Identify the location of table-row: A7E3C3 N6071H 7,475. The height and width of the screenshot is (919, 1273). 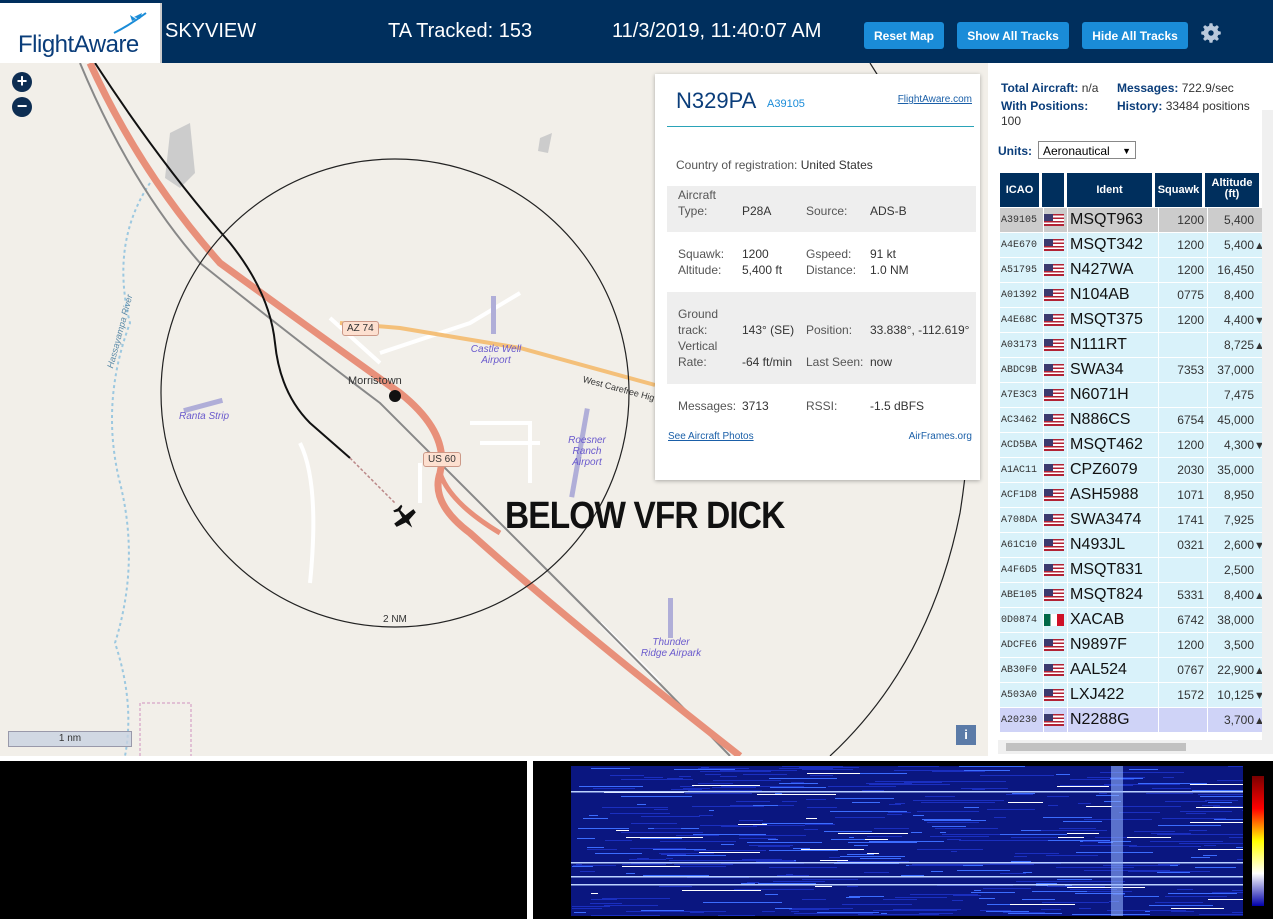
(1133, 395).